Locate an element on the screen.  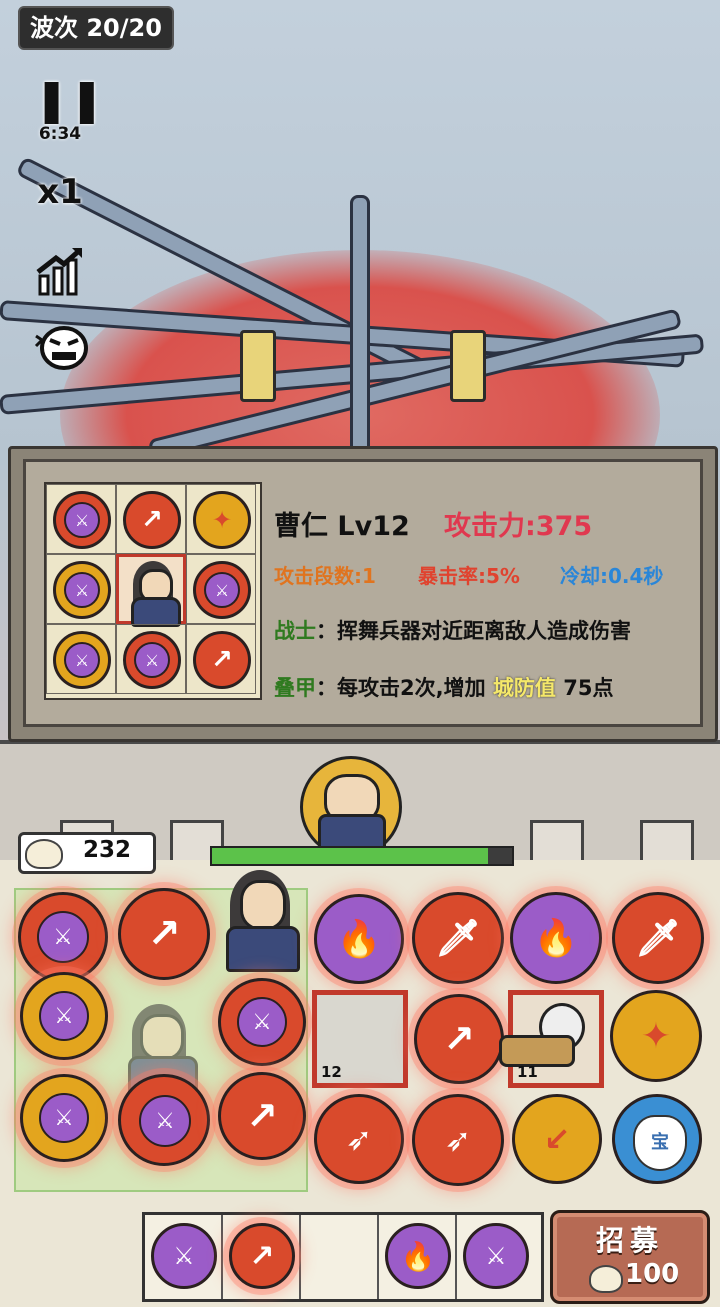
bun-count: 232 is located at coordinates (107, 850).